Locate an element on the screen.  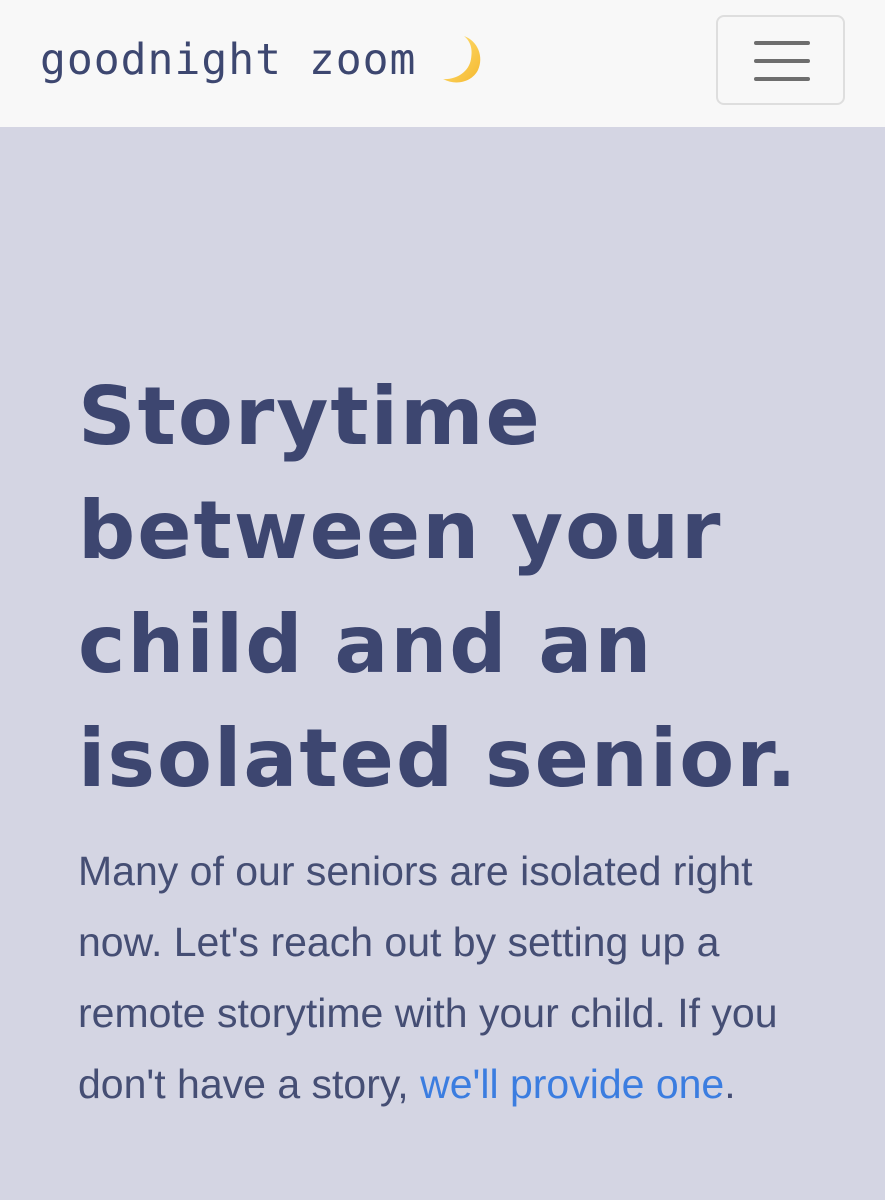
brand-link: goodnight zoom is located at coordinates (264, 60).